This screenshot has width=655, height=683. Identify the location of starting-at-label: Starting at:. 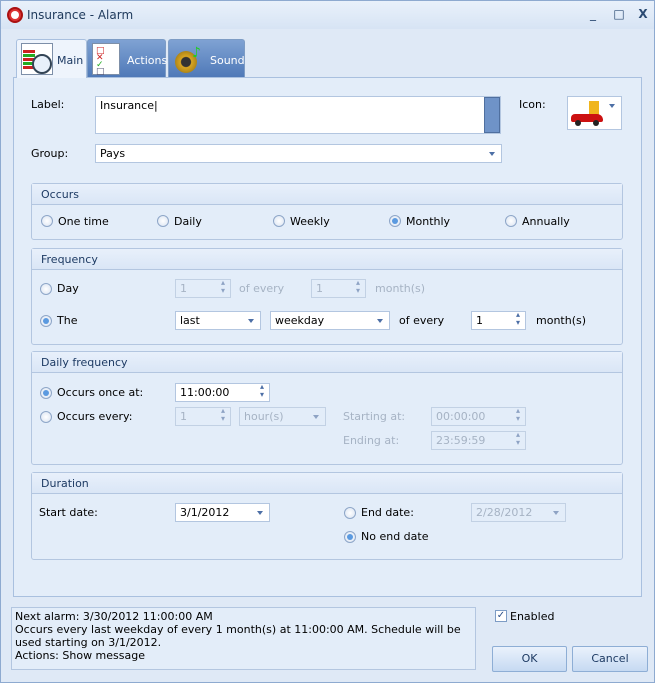
(374, 416).